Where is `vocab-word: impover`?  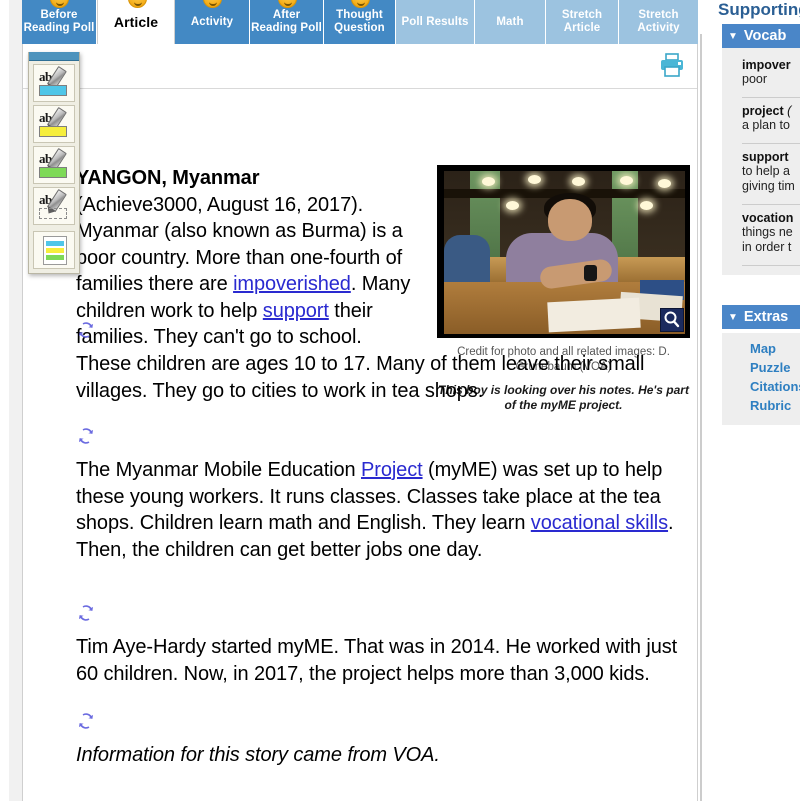 vocab-word: impover is located at coordinates (766, 65).